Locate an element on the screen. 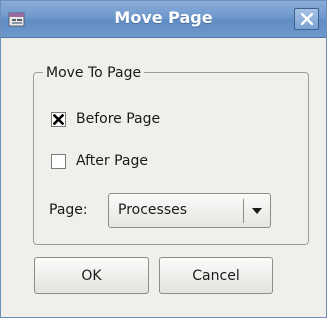  after-page-option: After Page is located at coordinates (99, 161).